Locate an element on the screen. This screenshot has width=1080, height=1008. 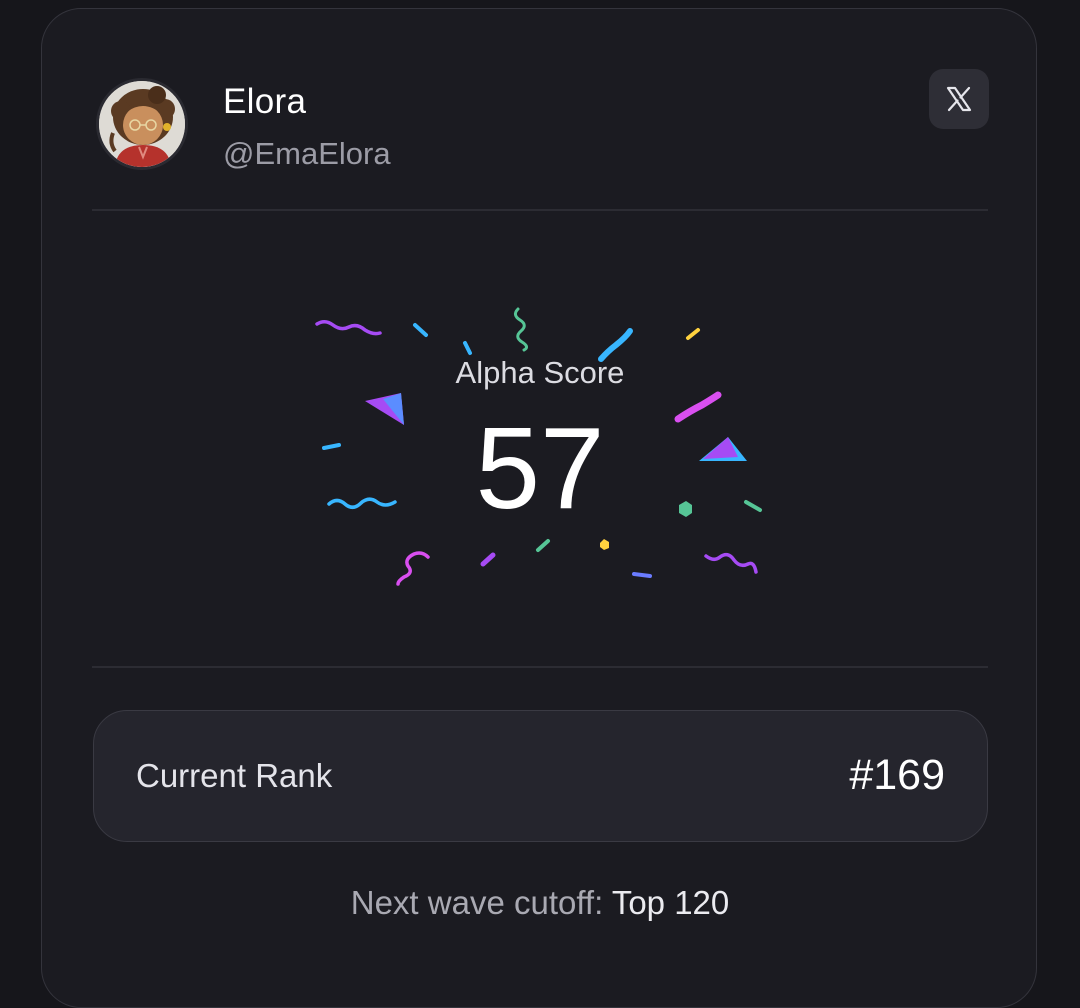
wave-cutoff: Next wave cutoff: Top 120 is located at coordinates (540, 903).